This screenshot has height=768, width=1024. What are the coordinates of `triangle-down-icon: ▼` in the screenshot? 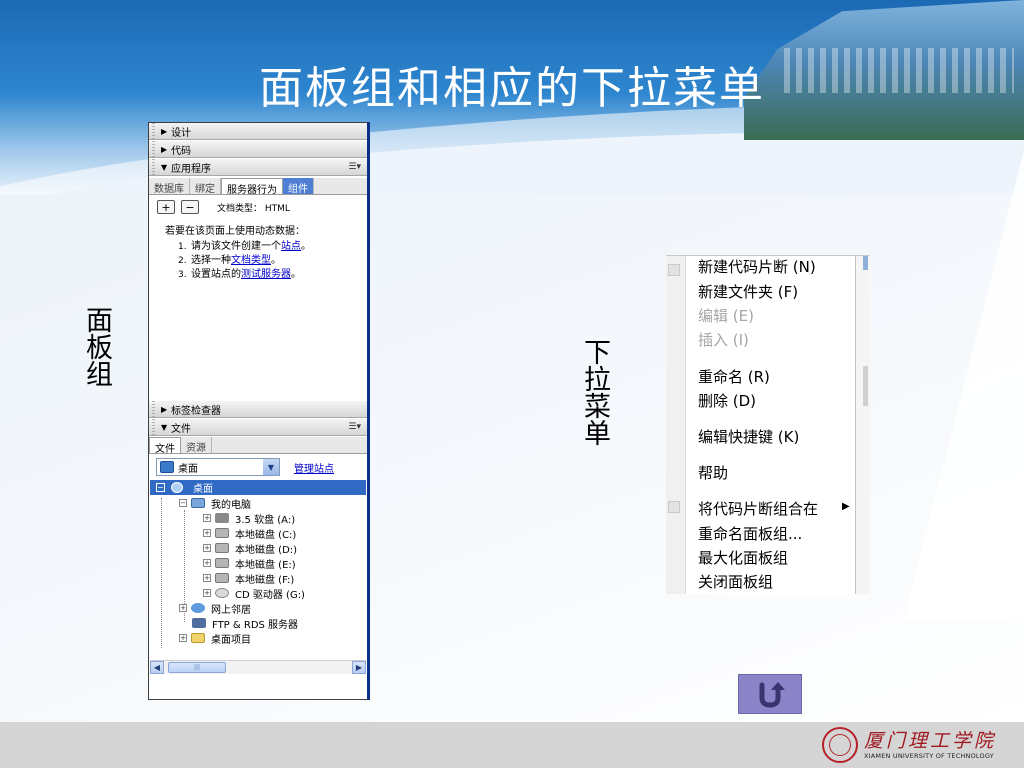 It's located at (164, 427).